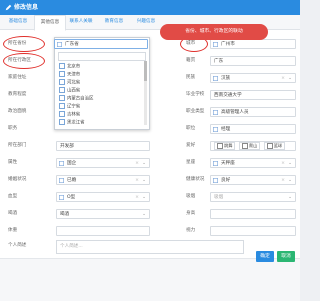 The height and width of the screenshot is (301, 320). Describe the element at coordinates (226, 78) in the screenshot. I see `nation-value: 汉族` at that location.